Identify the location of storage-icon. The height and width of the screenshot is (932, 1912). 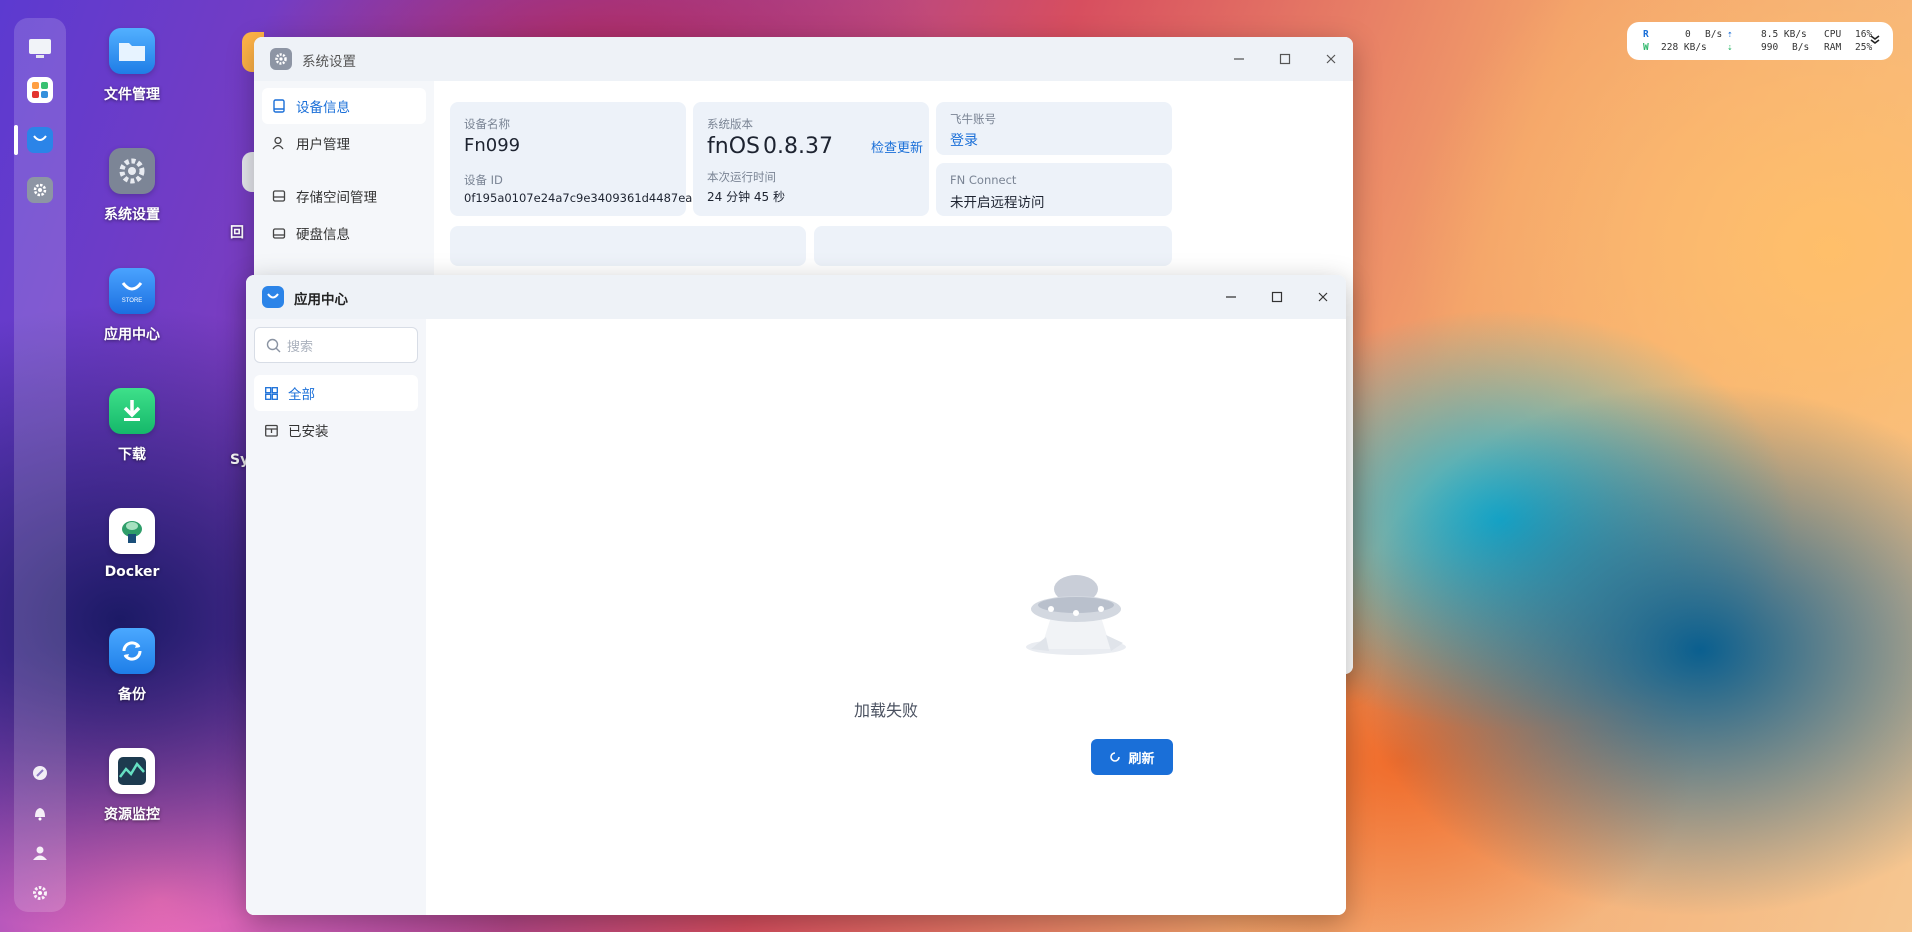
(279, 196).